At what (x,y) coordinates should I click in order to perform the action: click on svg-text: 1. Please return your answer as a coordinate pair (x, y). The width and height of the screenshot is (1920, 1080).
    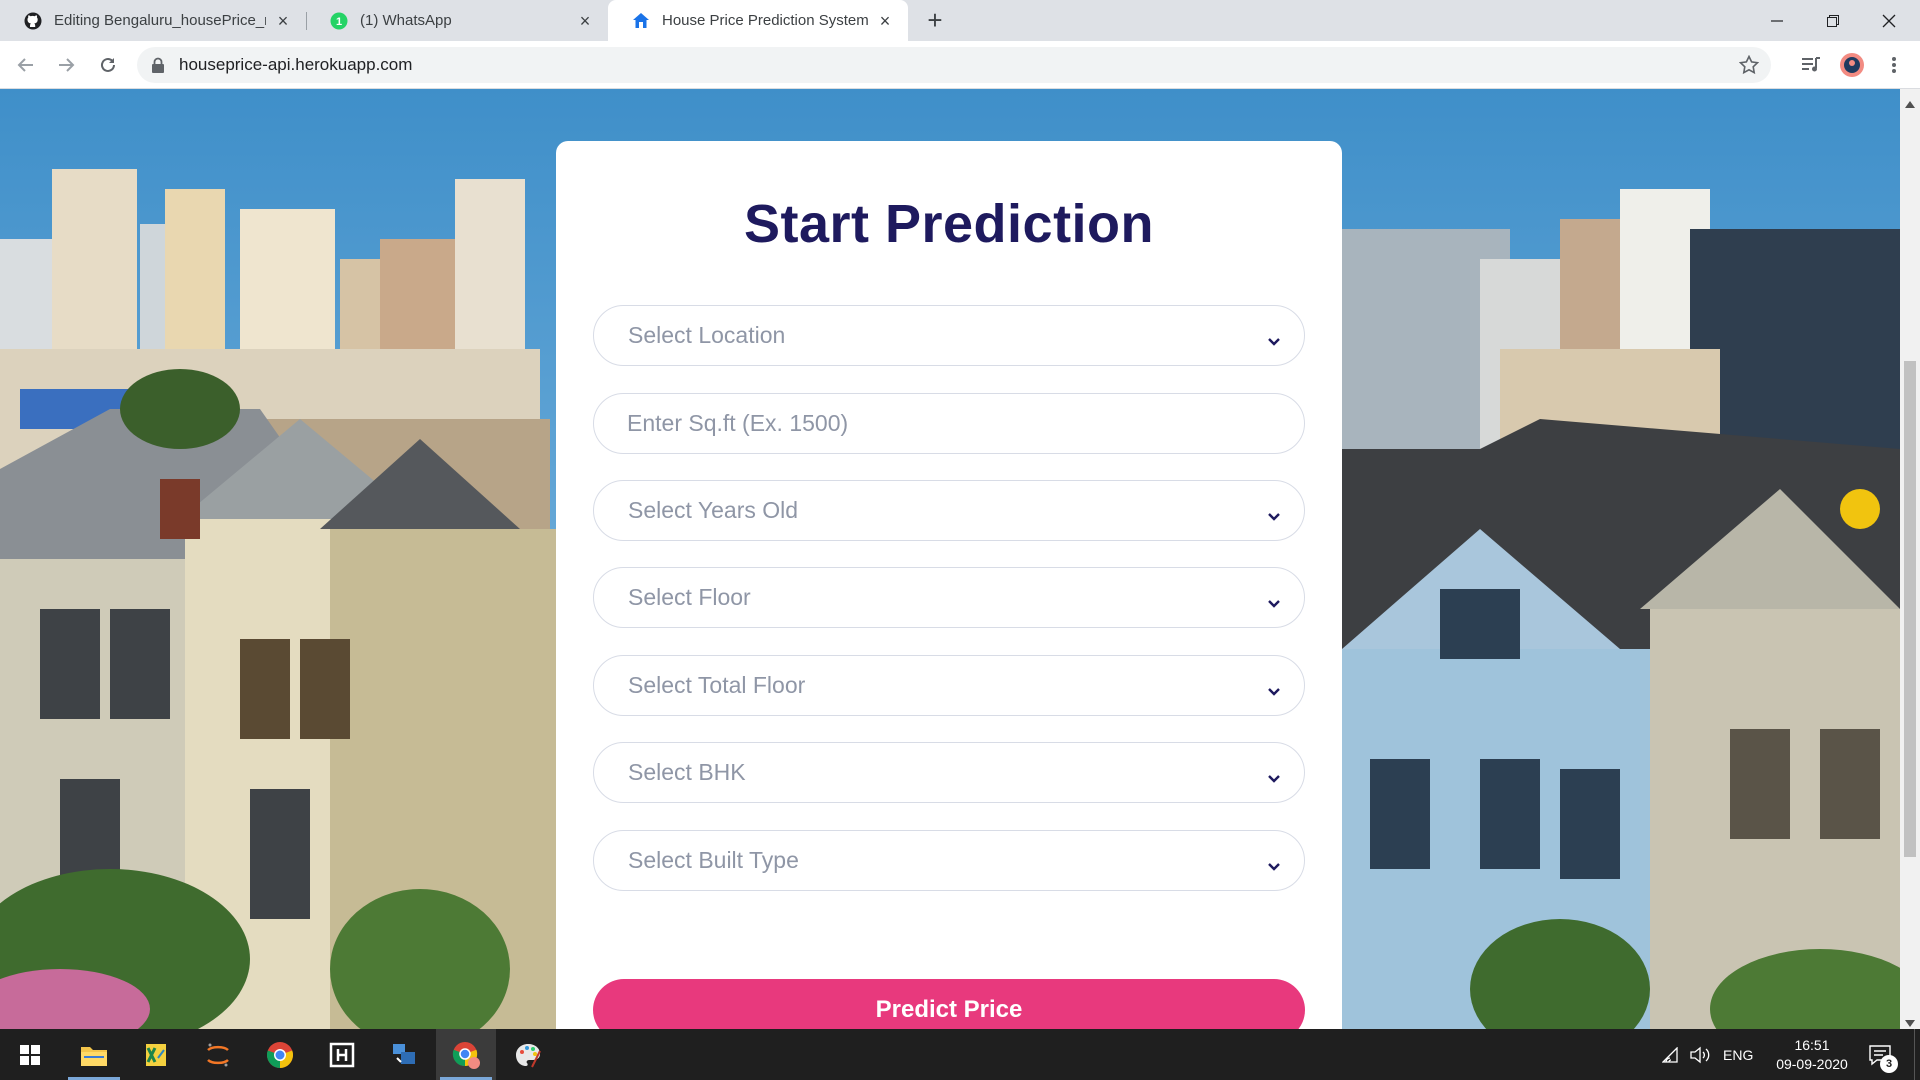
    Looking at the image, I should click on (339, 22).